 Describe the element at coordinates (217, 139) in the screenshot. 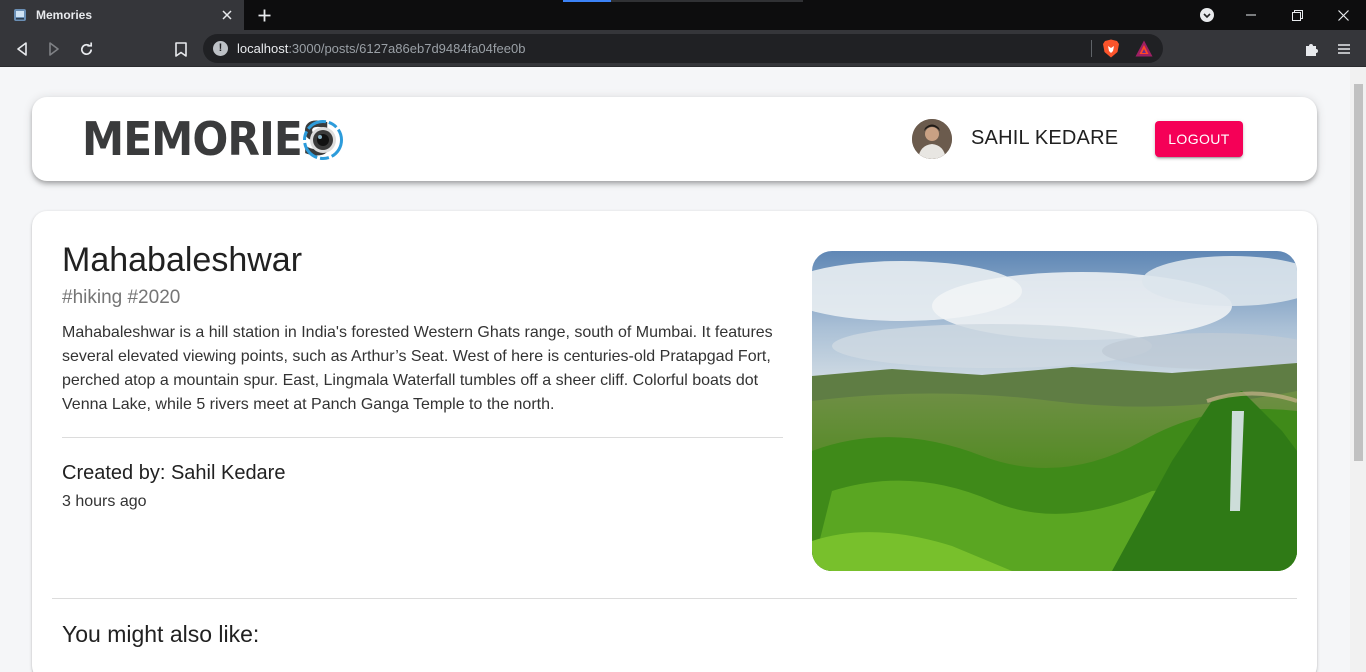

I see `brand-logo: MEMORIES` at that location.